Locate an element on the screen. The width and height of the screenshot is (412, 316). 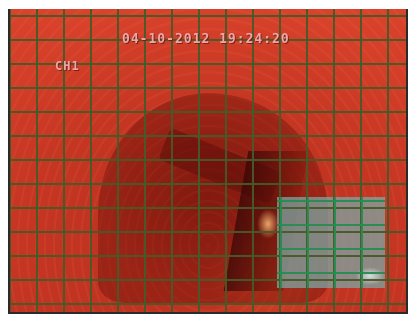
light-reflection is located at coordinates (268, 224).